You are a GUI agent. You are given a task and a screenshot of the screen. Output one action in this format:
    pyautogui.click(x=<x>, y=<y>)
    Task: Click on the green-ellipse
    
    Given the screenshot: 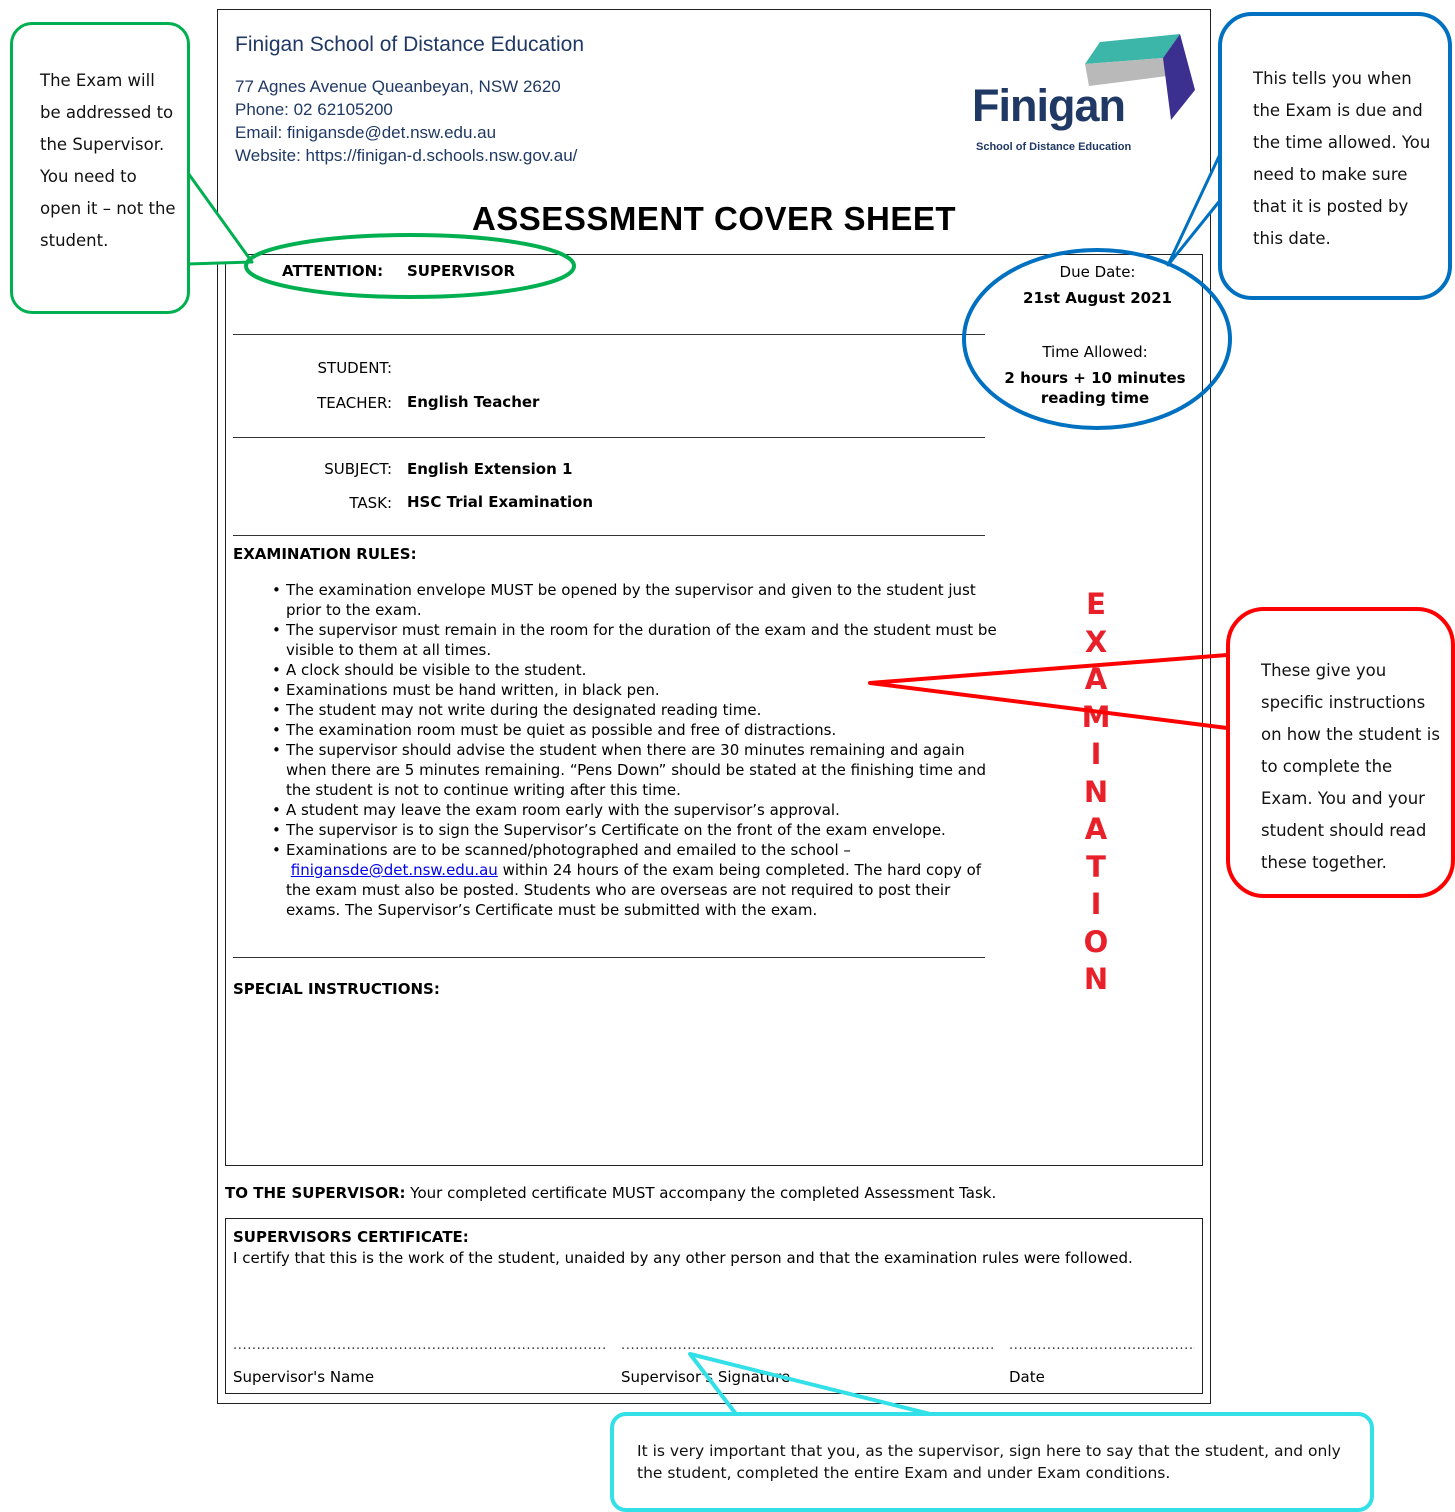 What is the action you would take?
    pyautogui.click(x=410, y=266)
    